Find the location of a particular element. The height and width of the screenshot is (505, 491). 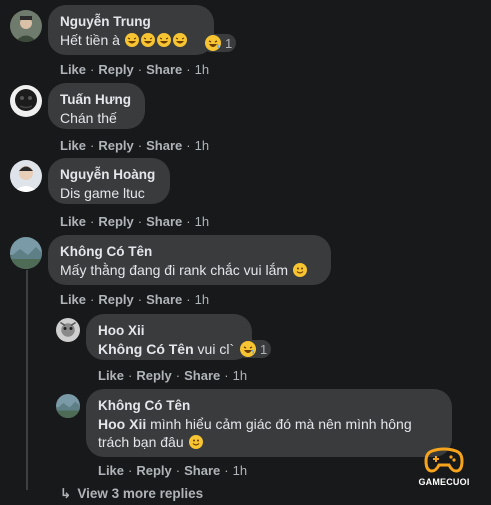

reply-bubble: Hoo Xii Không Có Tên vui cl` is located at coordinates (169, 337).